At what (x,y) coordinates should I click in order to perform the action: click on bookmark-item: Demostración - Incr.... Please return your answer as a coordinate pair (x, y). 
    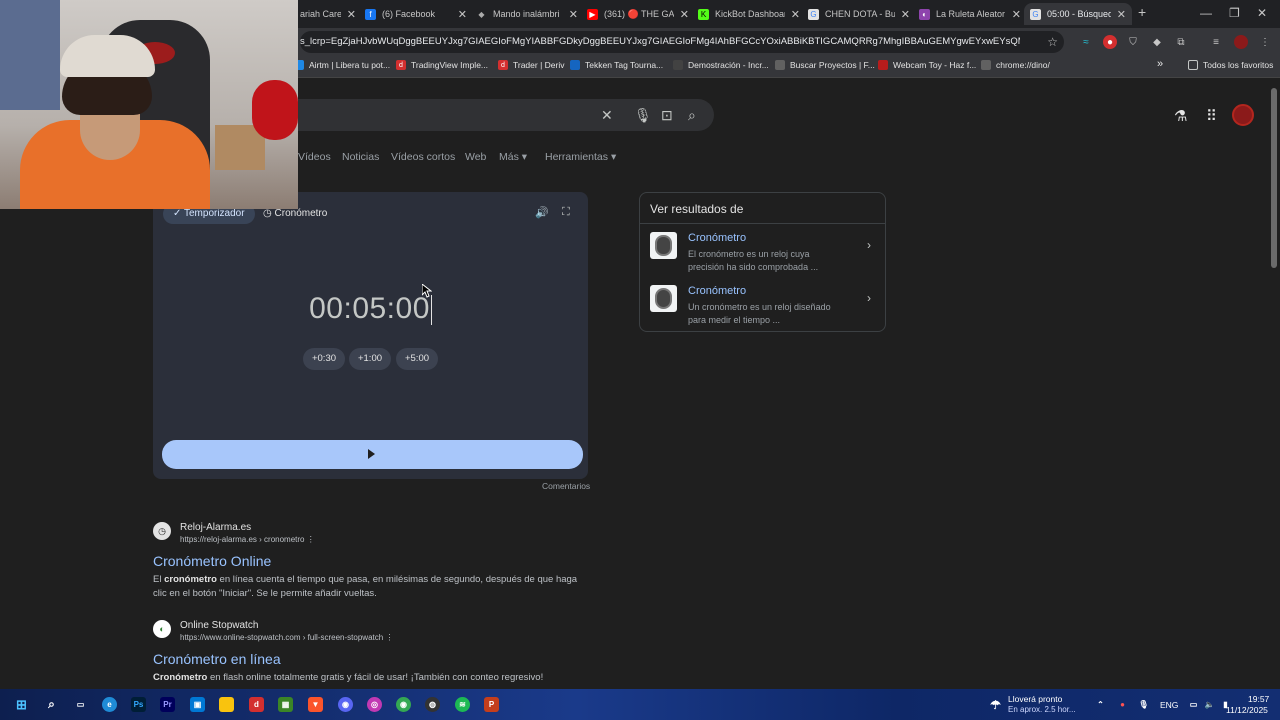
    Looking at the image, I should click on (721, 65).